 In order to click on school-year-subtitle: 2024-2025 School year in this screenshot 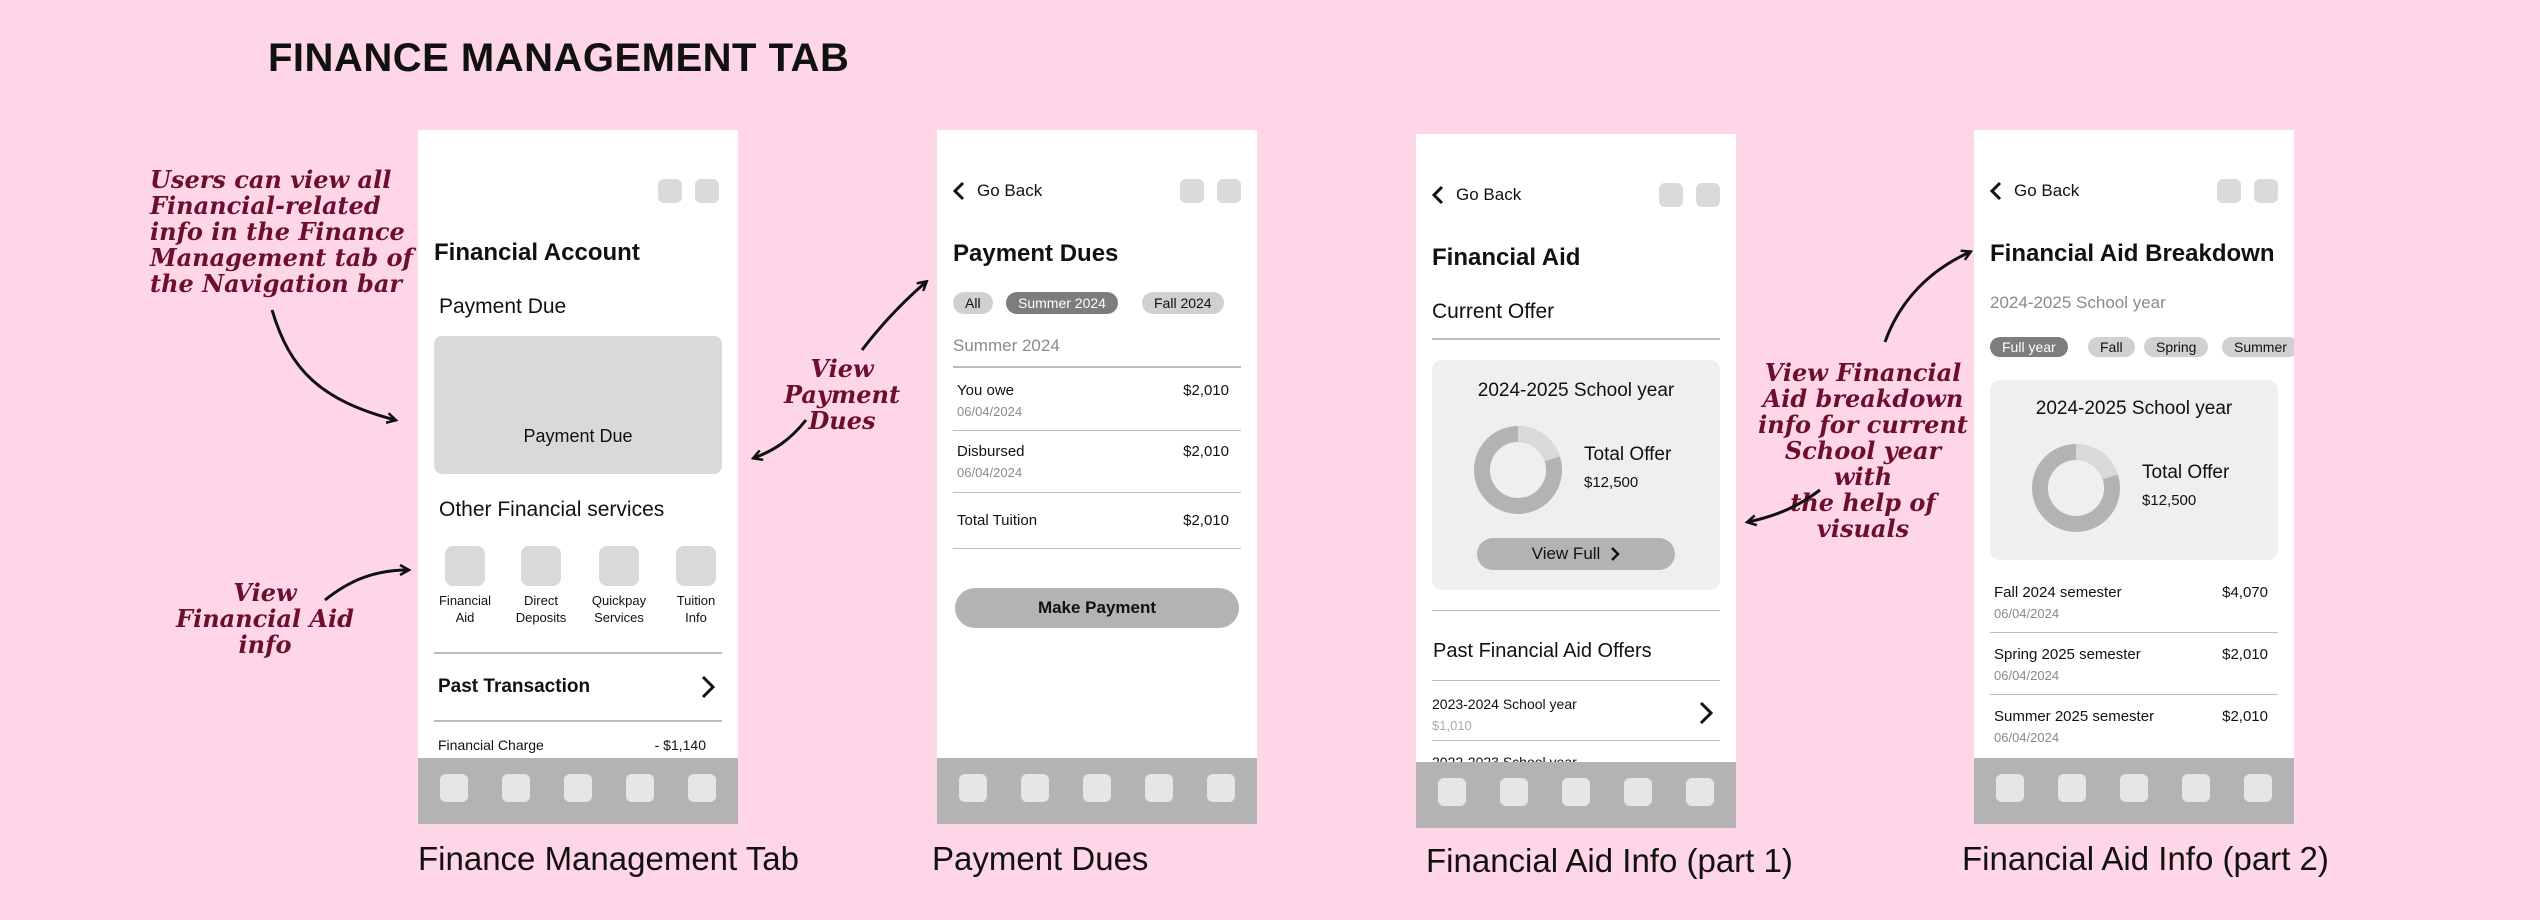, I will do `click(2078, 302)`.